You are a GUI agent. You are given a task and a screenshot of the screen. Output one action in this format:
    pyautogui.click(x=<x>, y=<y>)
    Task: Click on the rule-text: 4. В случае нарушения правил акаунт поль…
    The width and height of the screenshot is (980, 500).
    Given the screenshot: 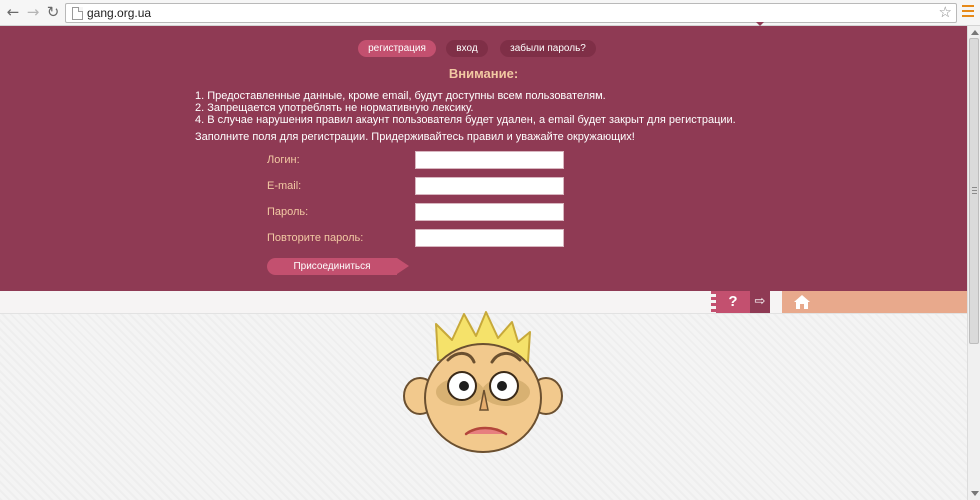 What is the action you would take?
    pyautogui.click(x=465, y=120)
    